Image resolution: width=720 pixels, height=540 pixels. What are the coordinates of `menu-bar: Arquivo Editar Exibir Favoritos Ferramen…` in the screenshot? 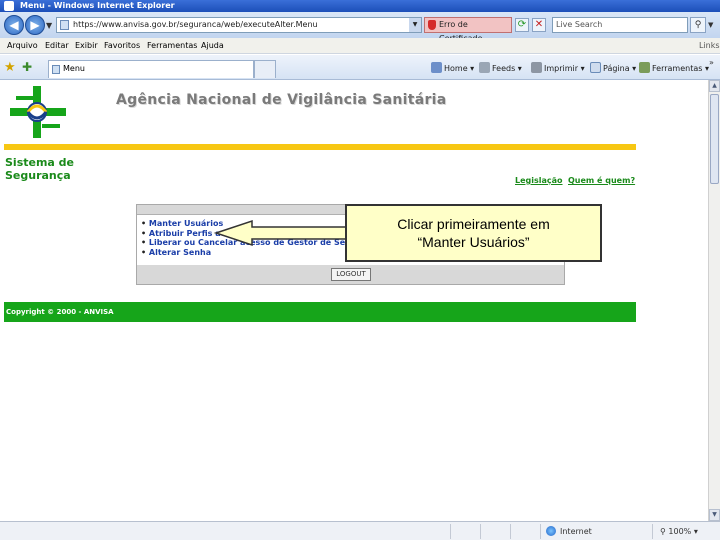 It's located at (360, 46).